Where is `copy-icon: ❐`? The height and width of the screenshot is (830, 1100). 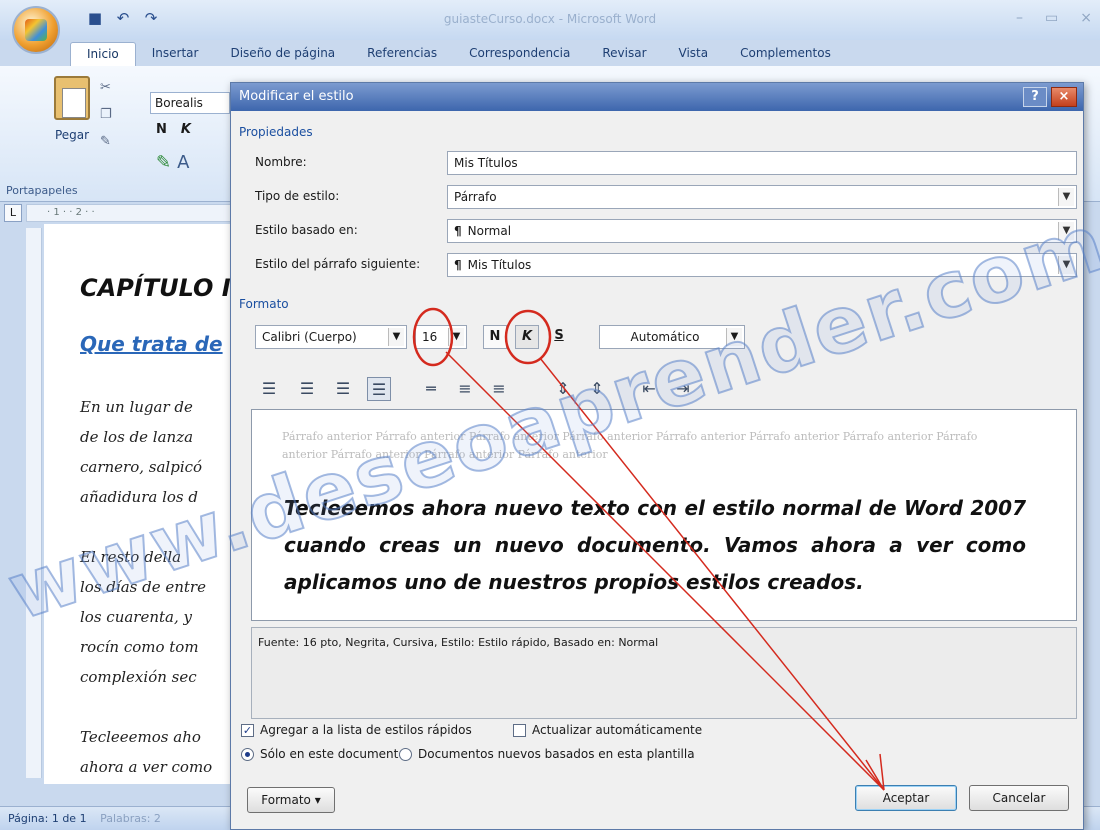
copy-icon: ❐ is located at coordinates (106, 114).